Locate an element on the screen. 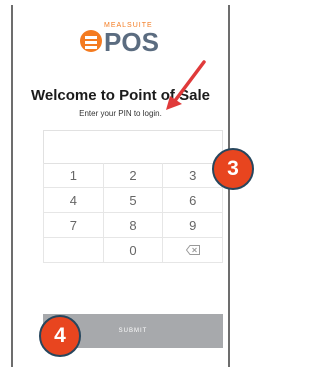  annotation-arrow-icon is located at coordinates (186, 85).